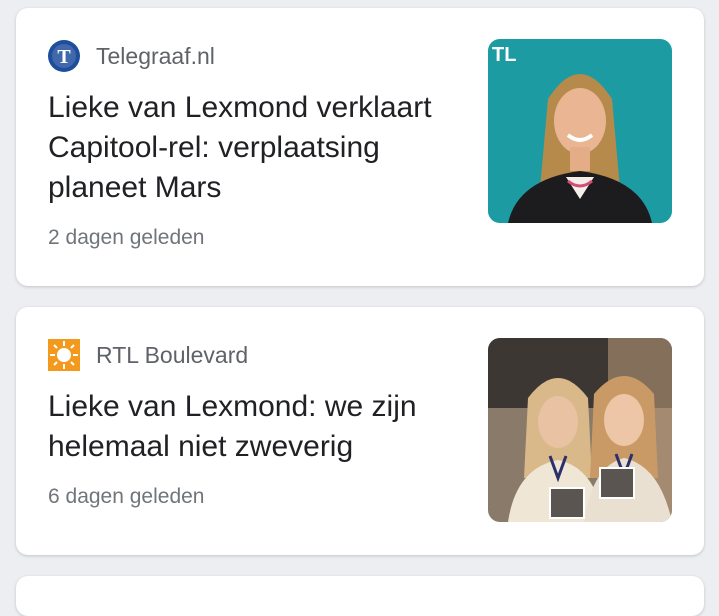  I want to click on source-name: RTL Boulevard, so click(172, 354).